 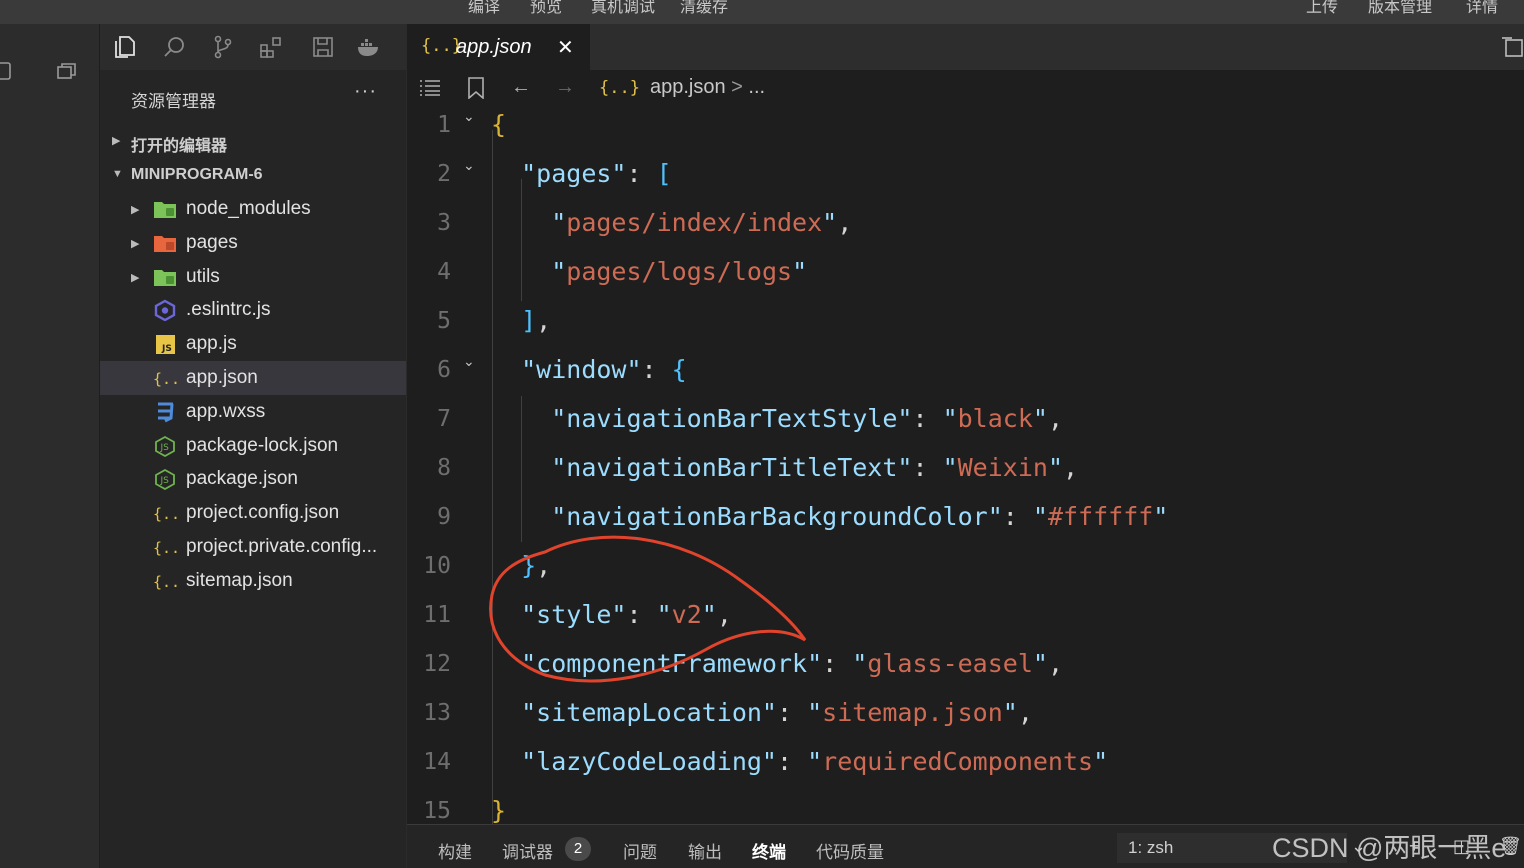 I want to click on clear-cache-button: 清缓存, so click(x=704, y=8).